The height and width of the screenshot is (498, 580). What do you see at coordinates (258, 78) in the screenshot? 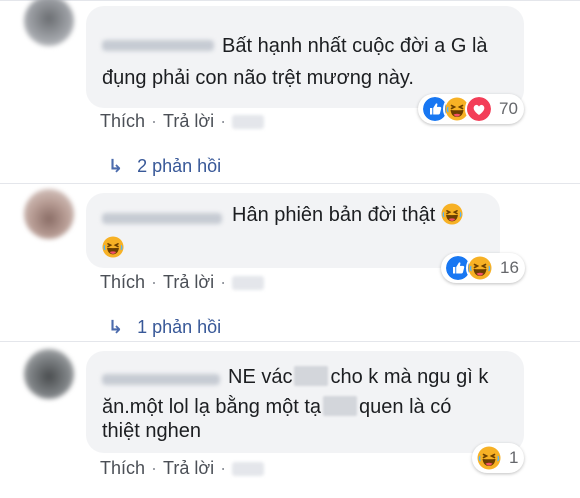
I see `comment-text-line: đụng phải con não trệt mương này.` at bounding box center [258, 78].